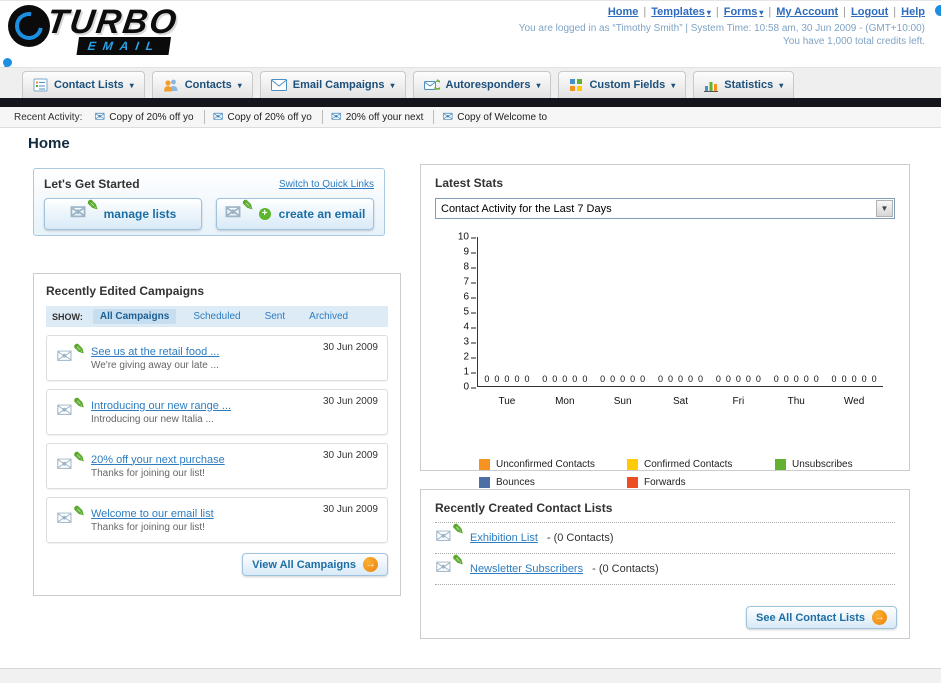  What do you see at coordinates (822, 464) in the screenshot?
I see `legend-label: Unsubscribes` at bounding box center [822, 464].